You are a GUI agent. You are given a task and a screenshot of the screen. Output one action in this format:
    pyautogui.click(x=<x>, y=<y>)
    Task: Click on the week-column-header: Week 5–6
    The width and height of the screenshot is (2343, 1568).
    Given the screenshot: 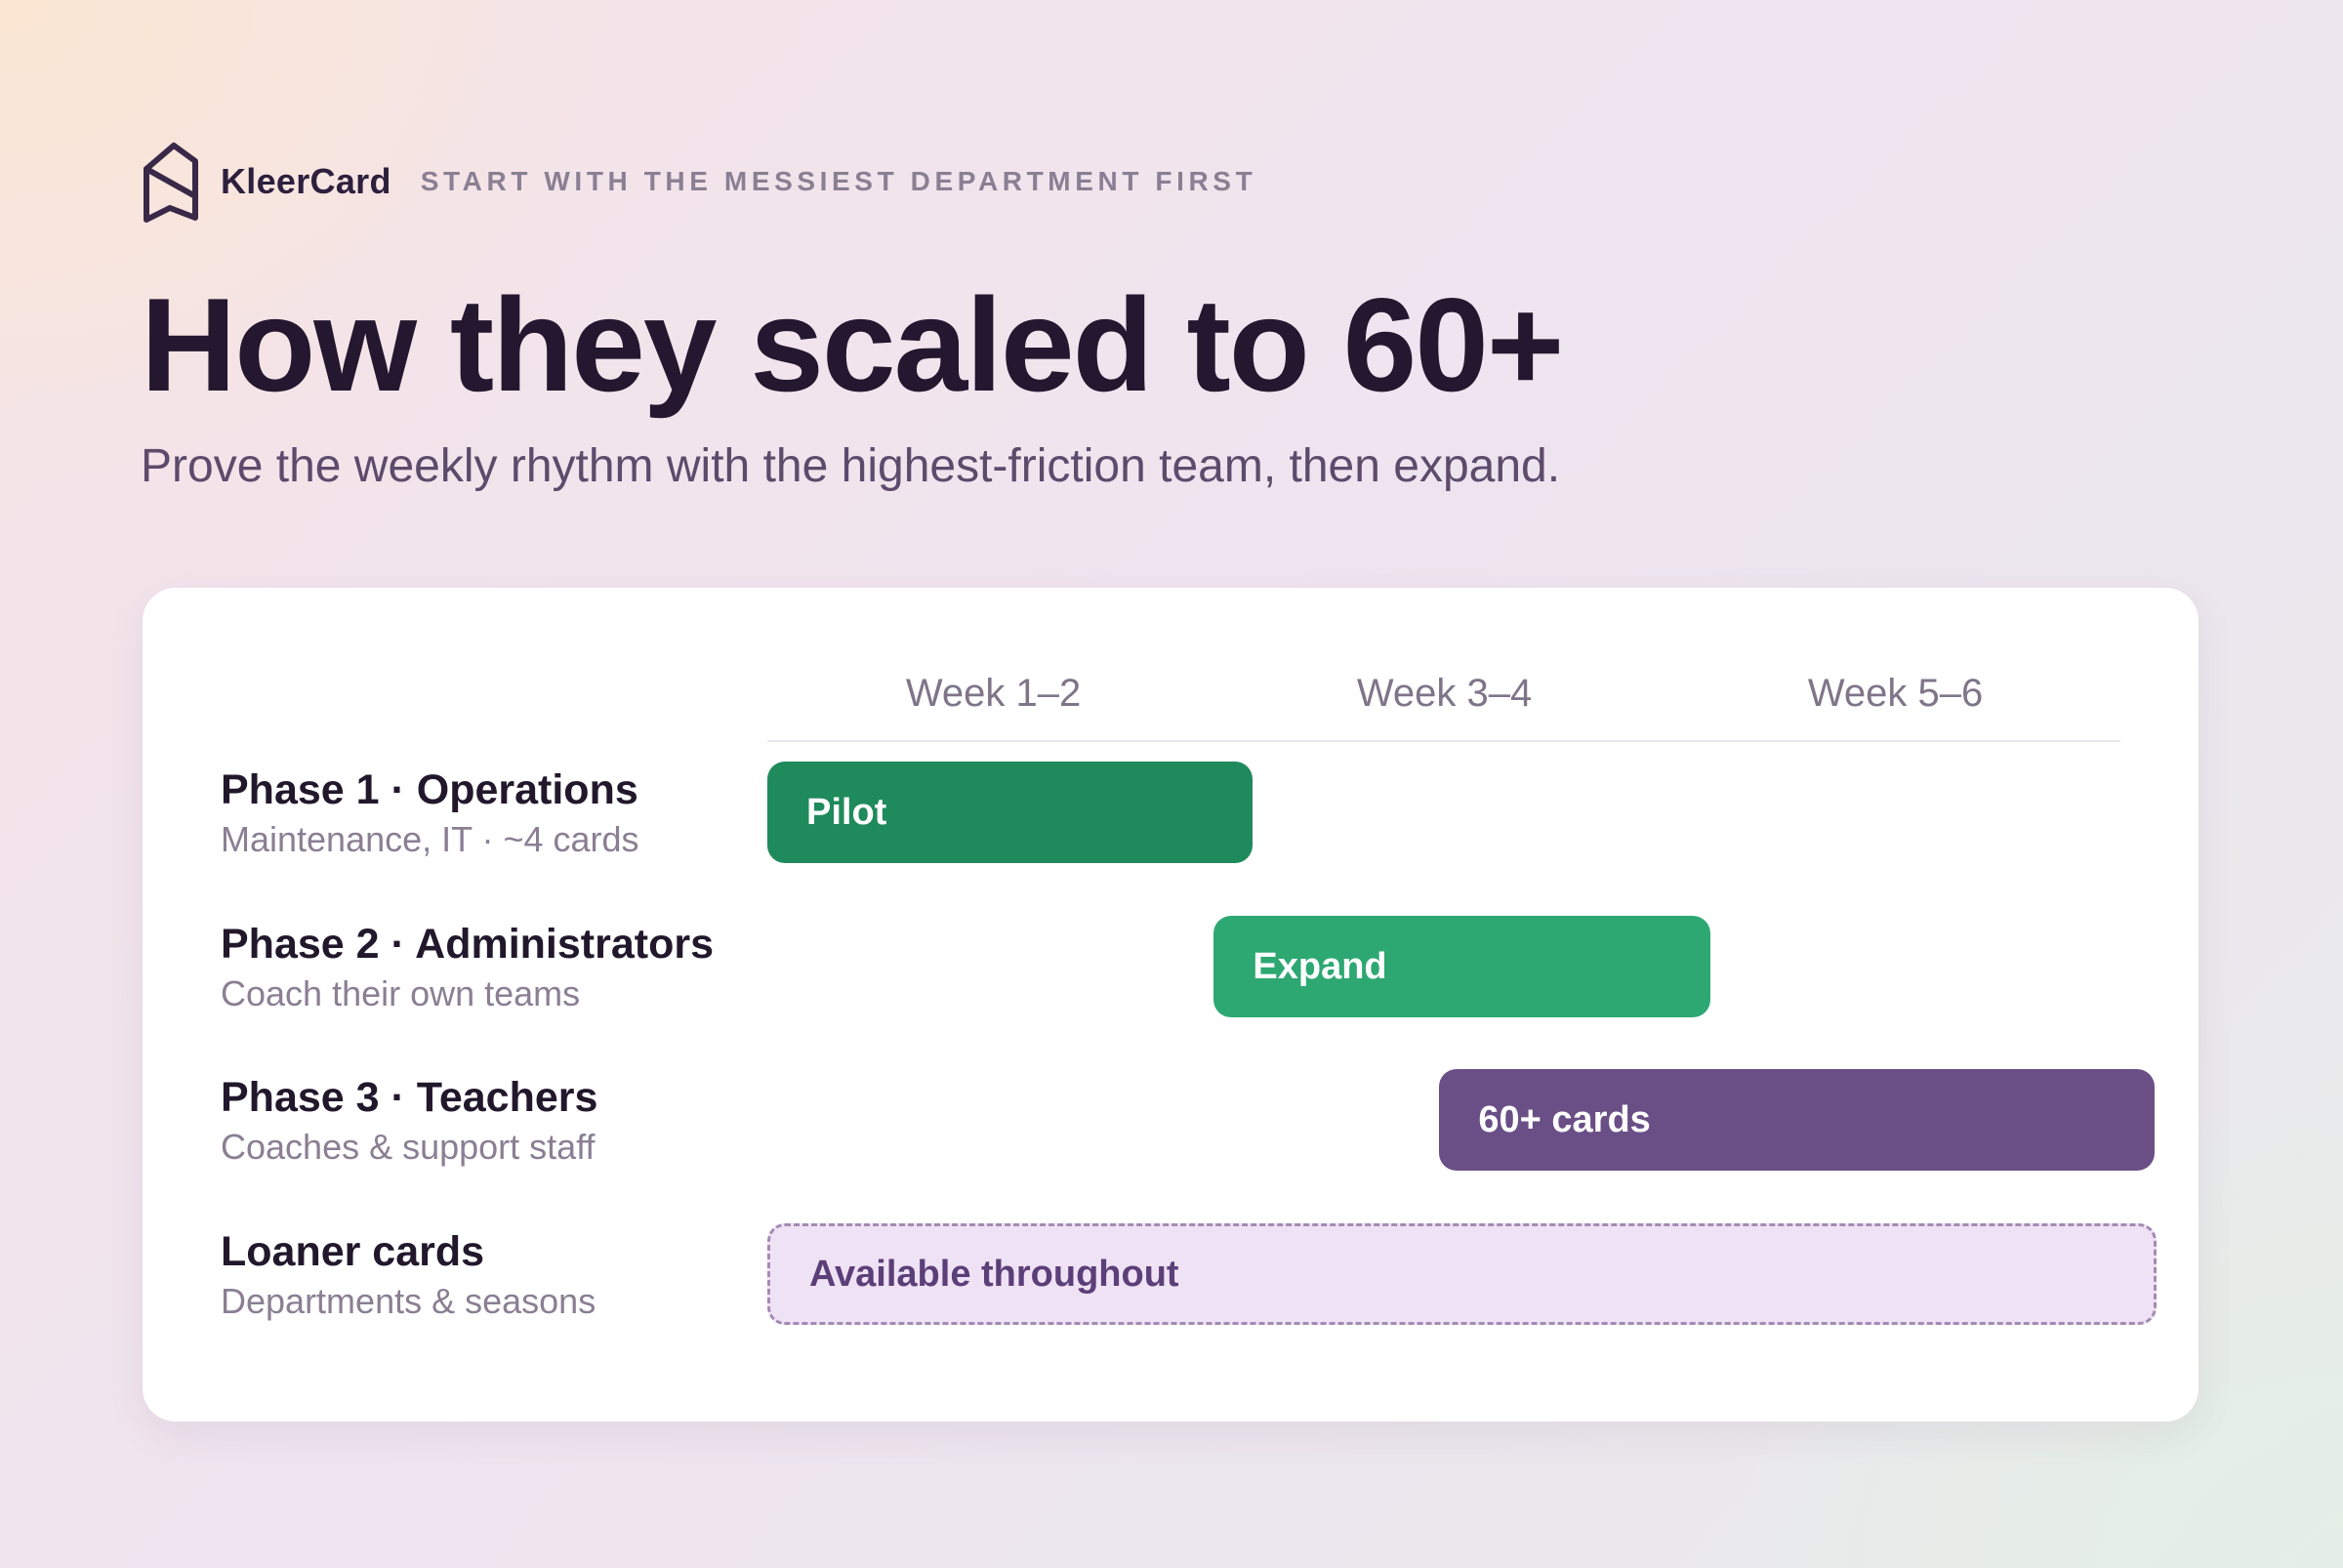 What is the action you would take?
    pyautogui.click(x=1895, y=694)
    